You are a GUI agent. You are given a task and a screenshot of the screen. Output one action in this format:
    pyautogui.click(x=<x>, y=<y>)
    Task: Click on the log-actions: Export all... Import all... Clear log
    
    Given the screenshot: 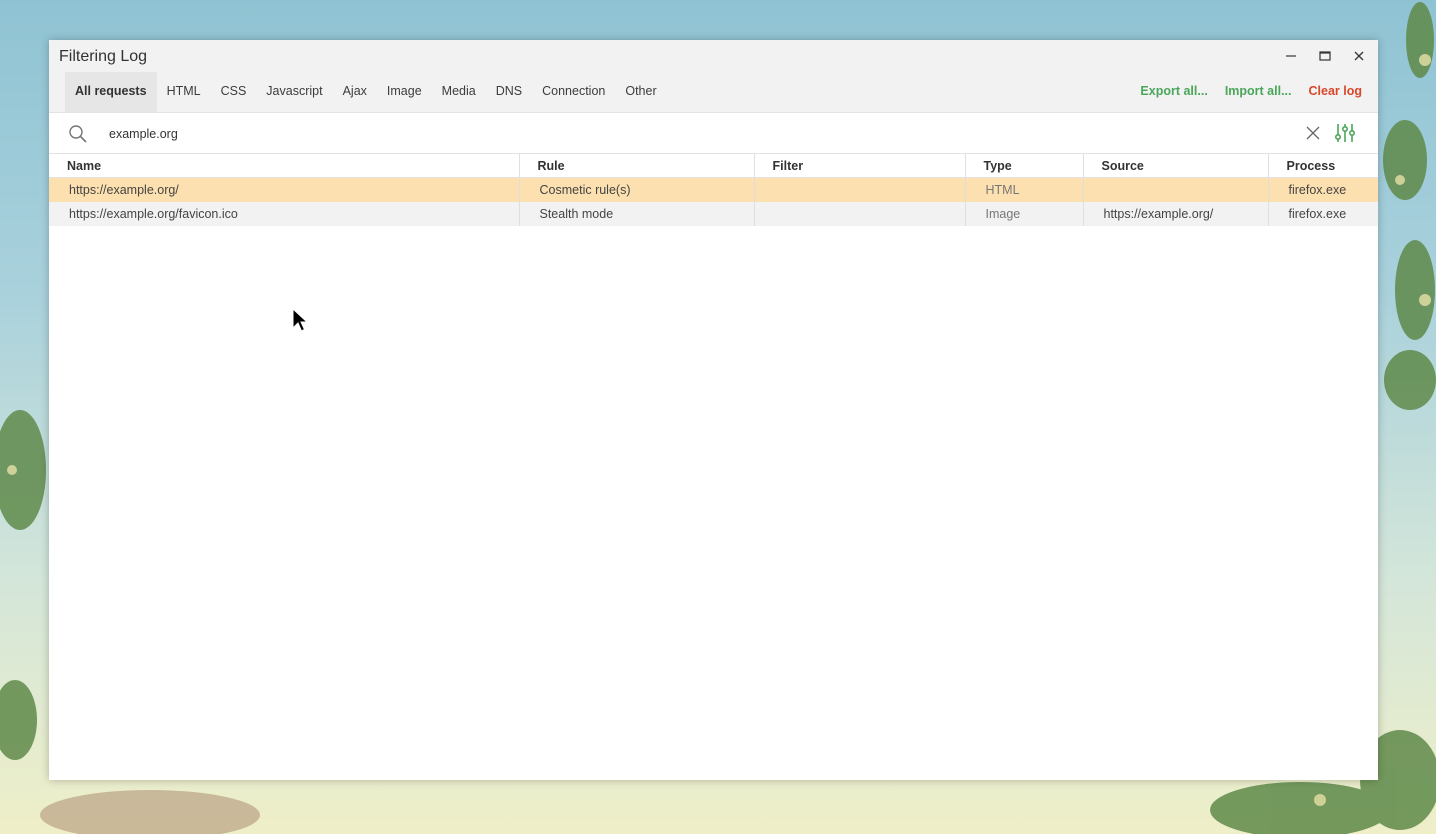 What is the action you would take?
    pyautogui.click(x=1251, y=92)
    